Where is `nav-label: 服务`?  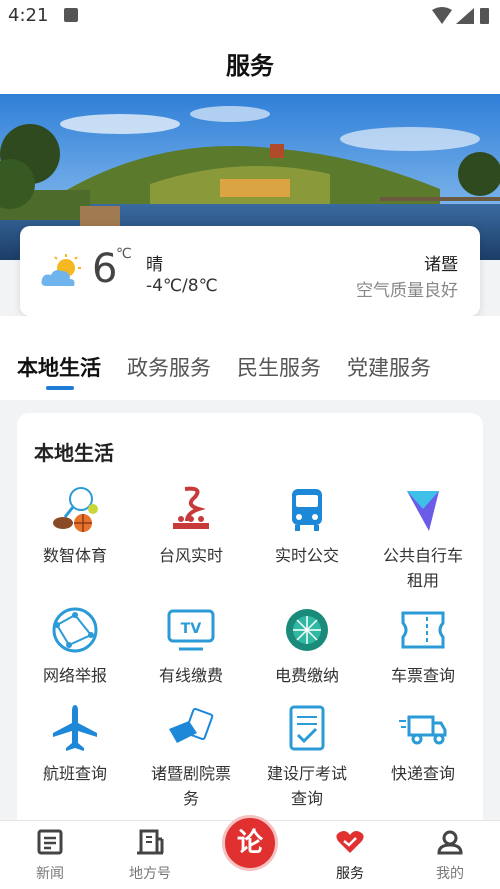
nav-label: 服务 is located at coordinates (350, 874).